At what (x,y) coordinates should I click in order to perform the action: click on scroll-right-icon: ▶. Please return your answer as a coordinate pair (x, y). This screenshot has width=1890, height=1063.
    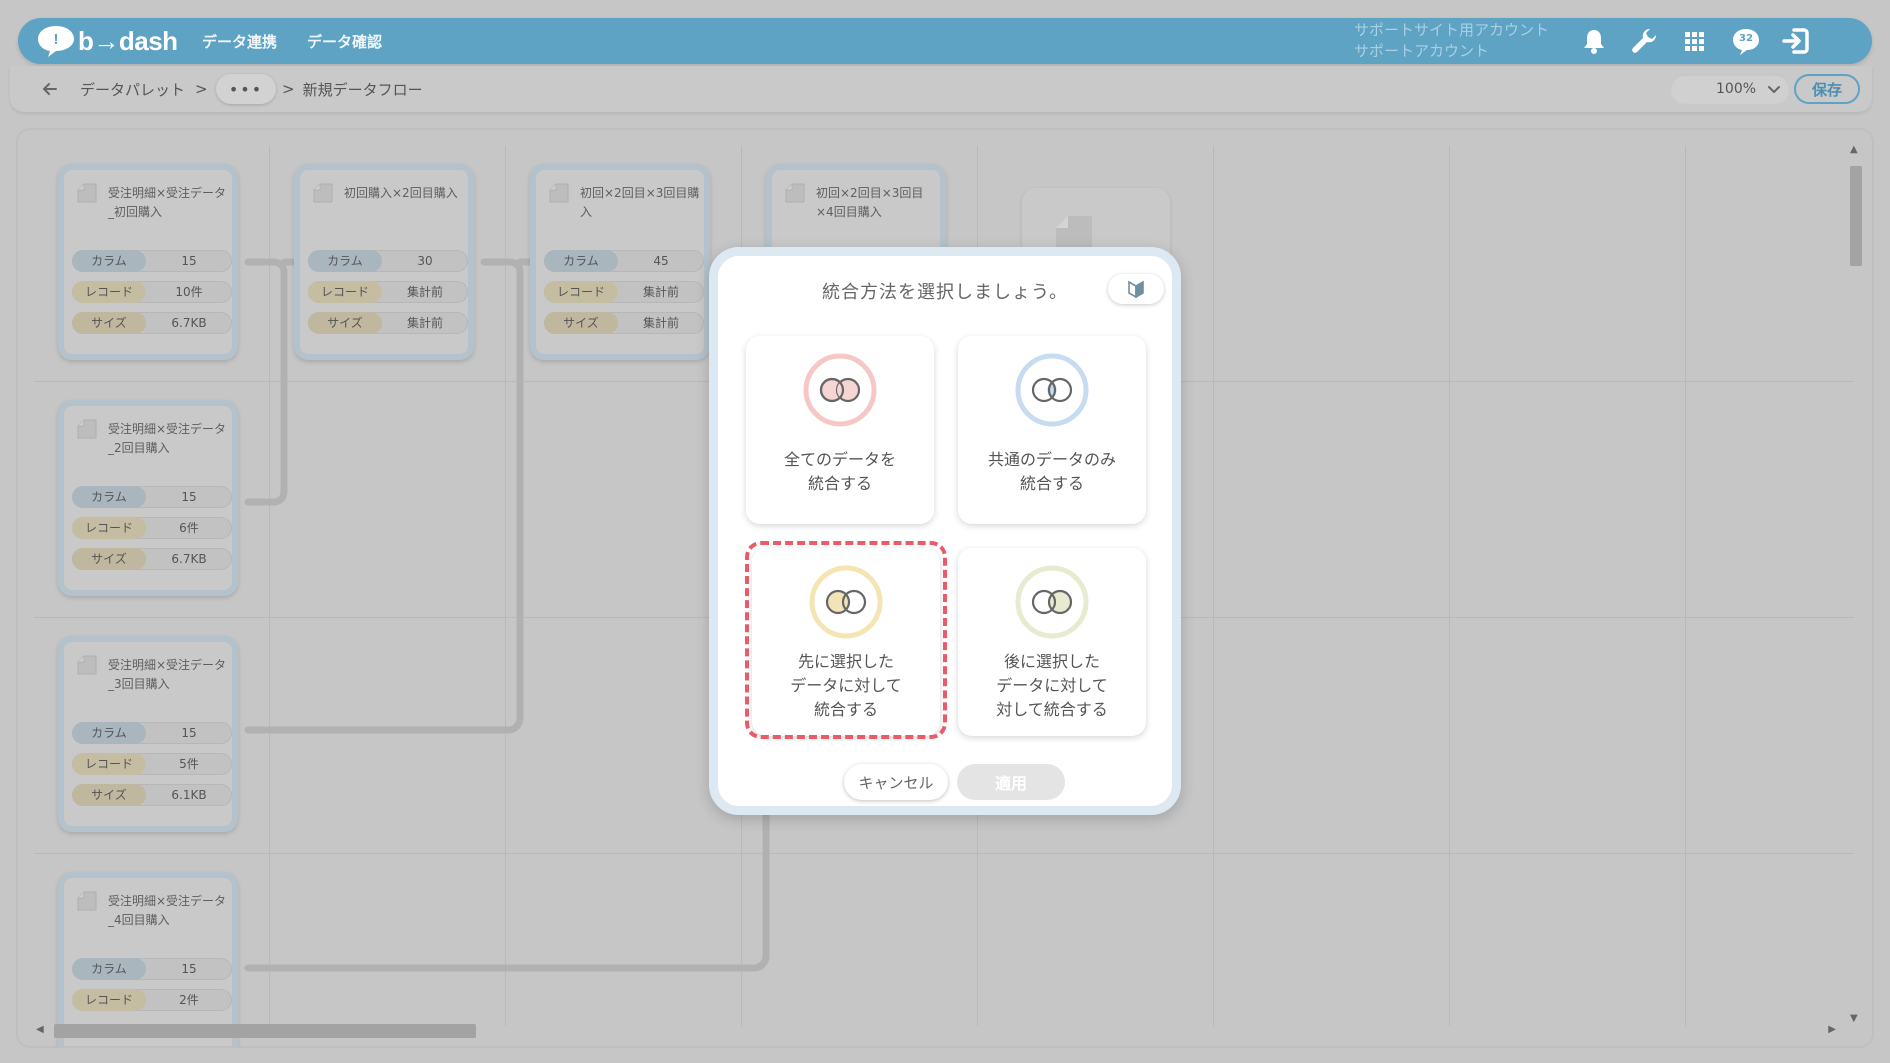
    Looking at the image, I should click on (1832, 1029).